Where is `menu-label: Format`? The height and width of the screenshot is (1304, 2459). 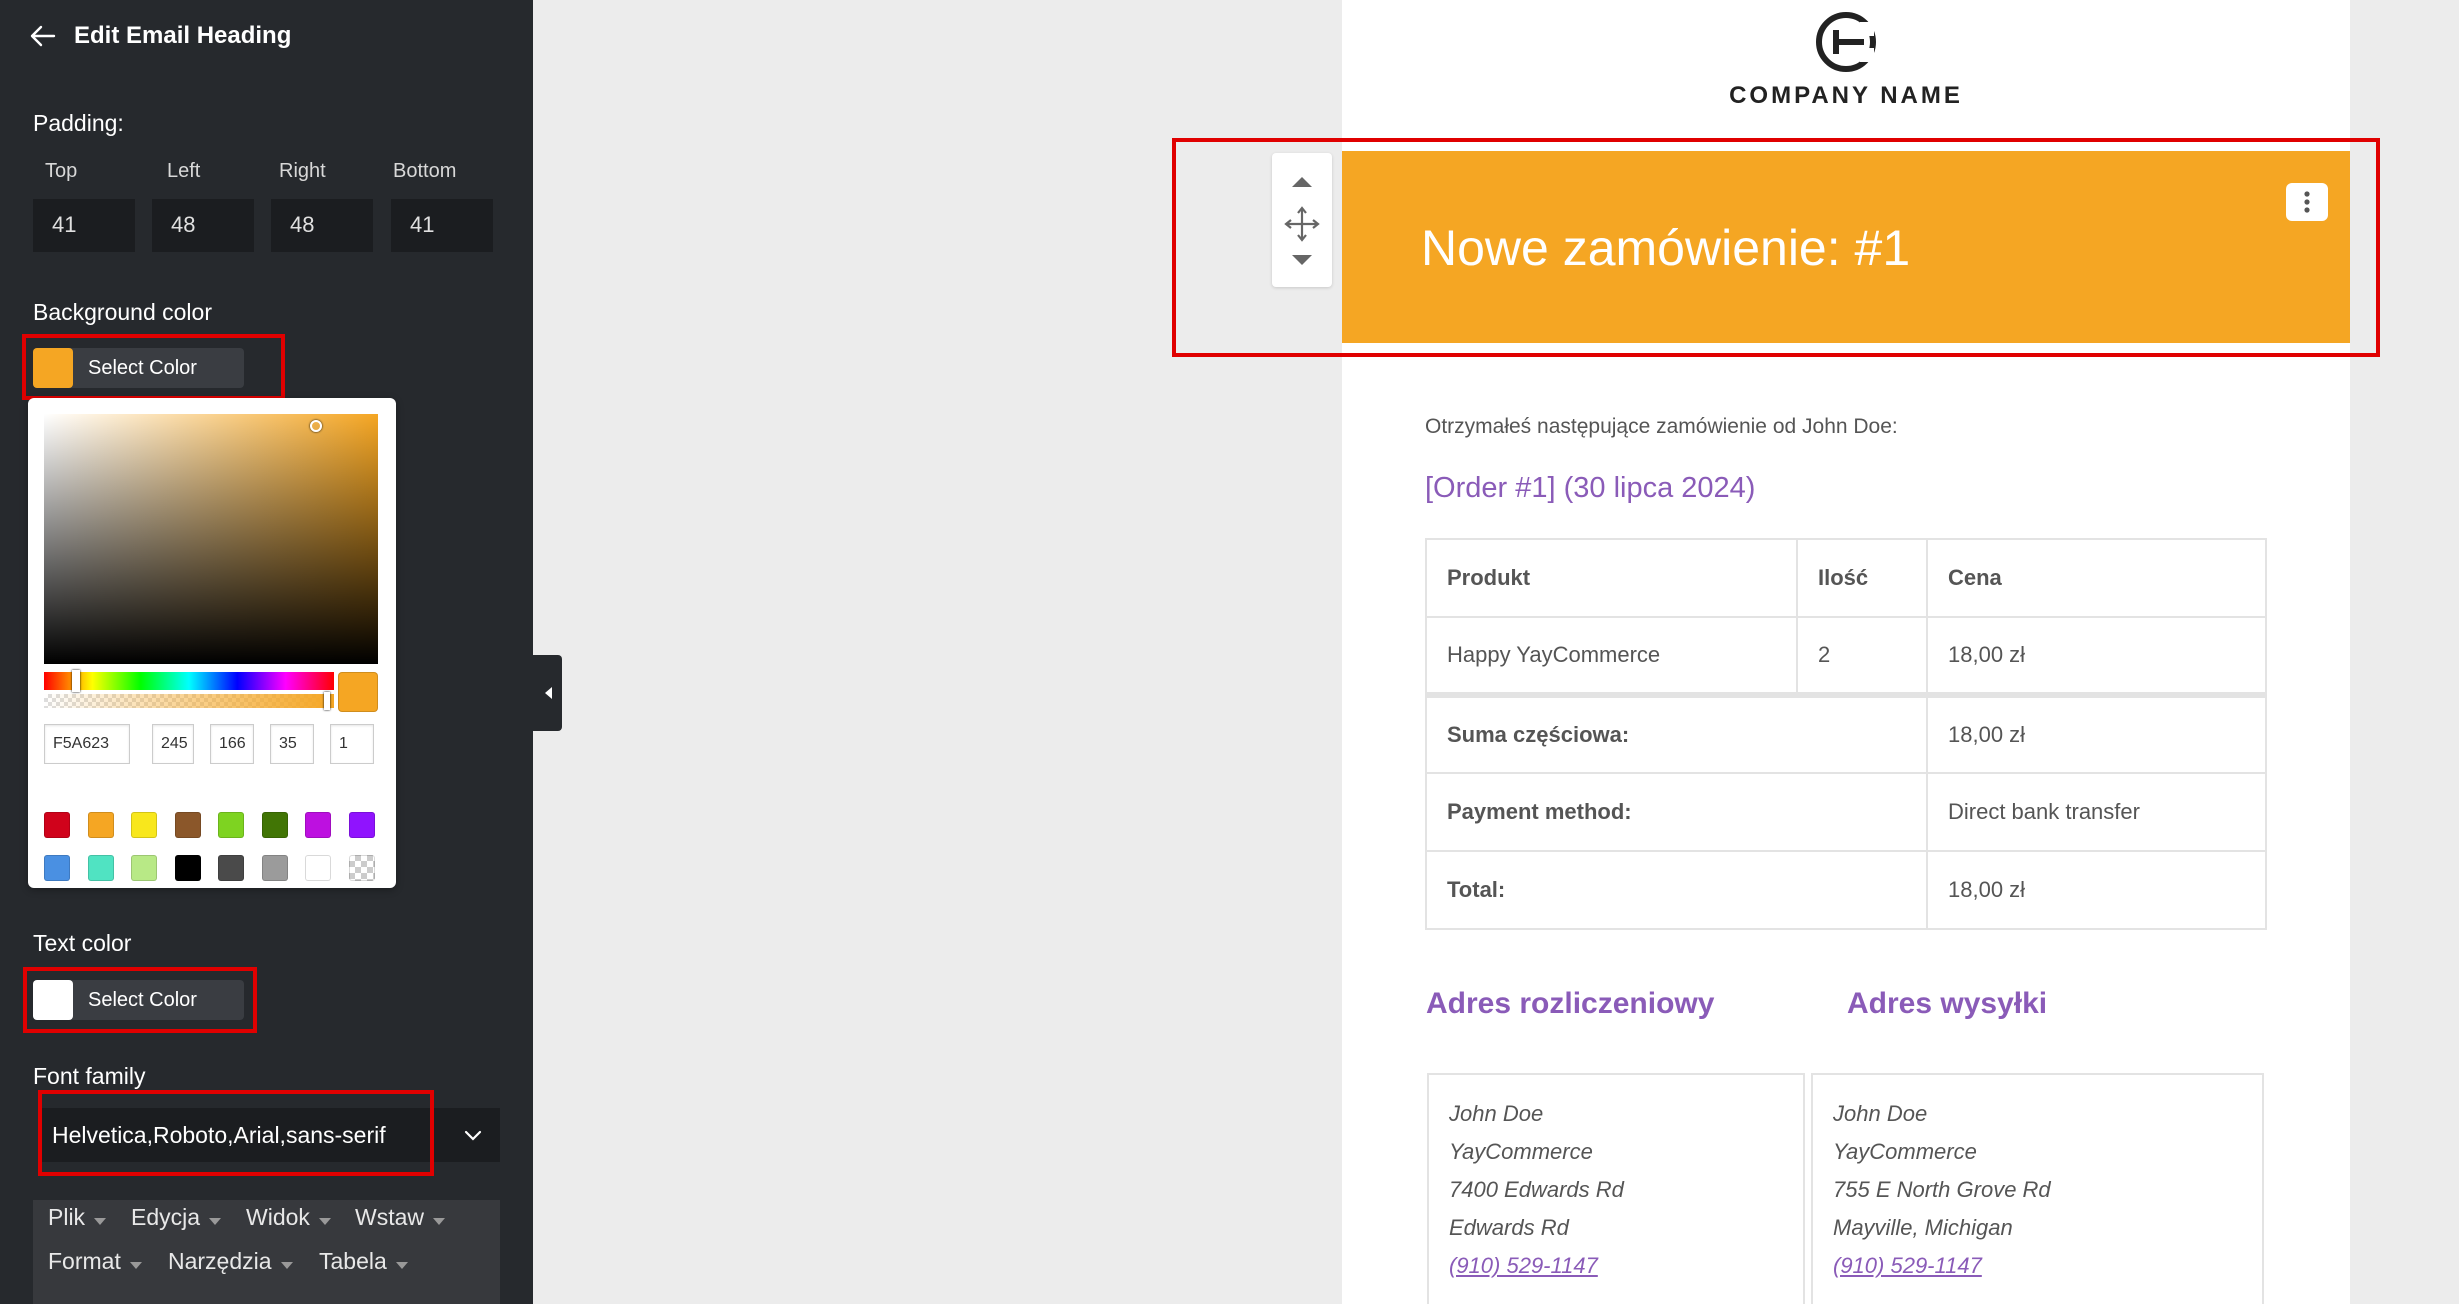 menu-label: Format is located at coordinates (84, 1261).